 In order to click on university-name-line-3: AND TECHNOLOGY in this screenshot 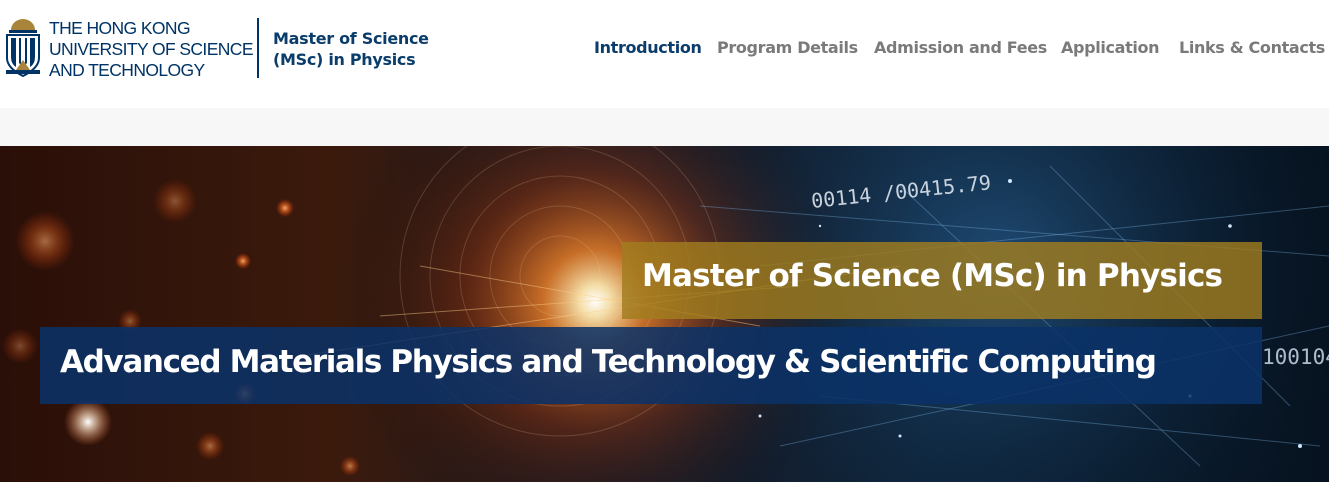, I will do `click(127, 70)`.